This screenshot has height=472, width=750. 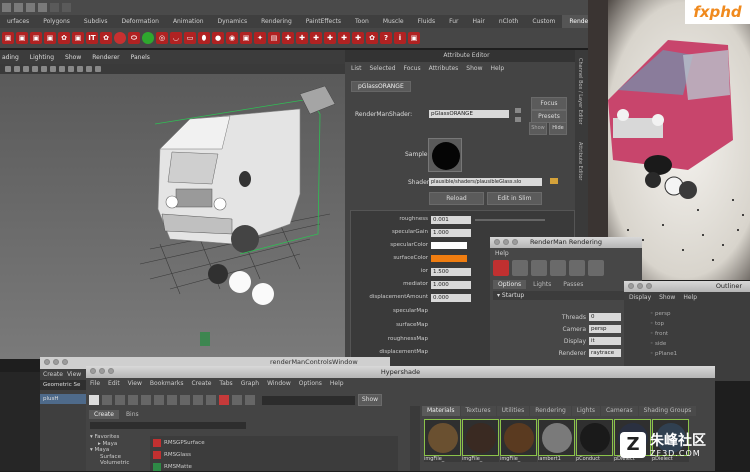 I want to click on hide-button: Hide, so click(x=558, y=128).